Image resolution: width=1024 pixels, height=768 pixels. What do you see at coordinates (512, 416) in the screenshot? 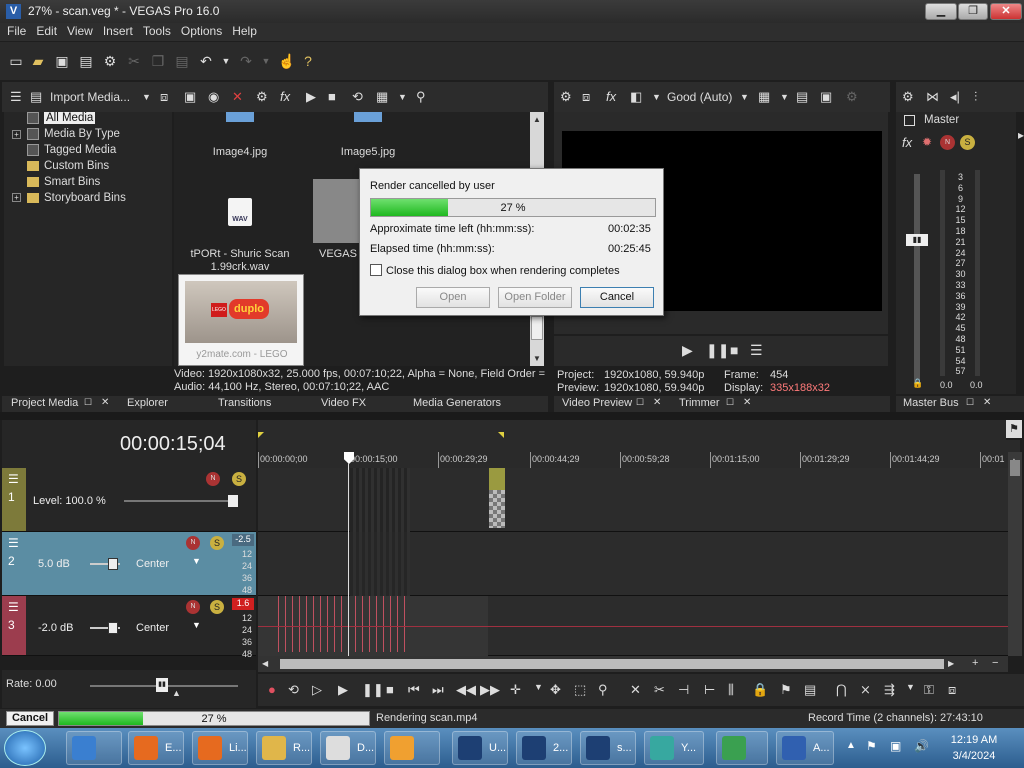
I see `dock-splitter` at bounding box center [512, 416].